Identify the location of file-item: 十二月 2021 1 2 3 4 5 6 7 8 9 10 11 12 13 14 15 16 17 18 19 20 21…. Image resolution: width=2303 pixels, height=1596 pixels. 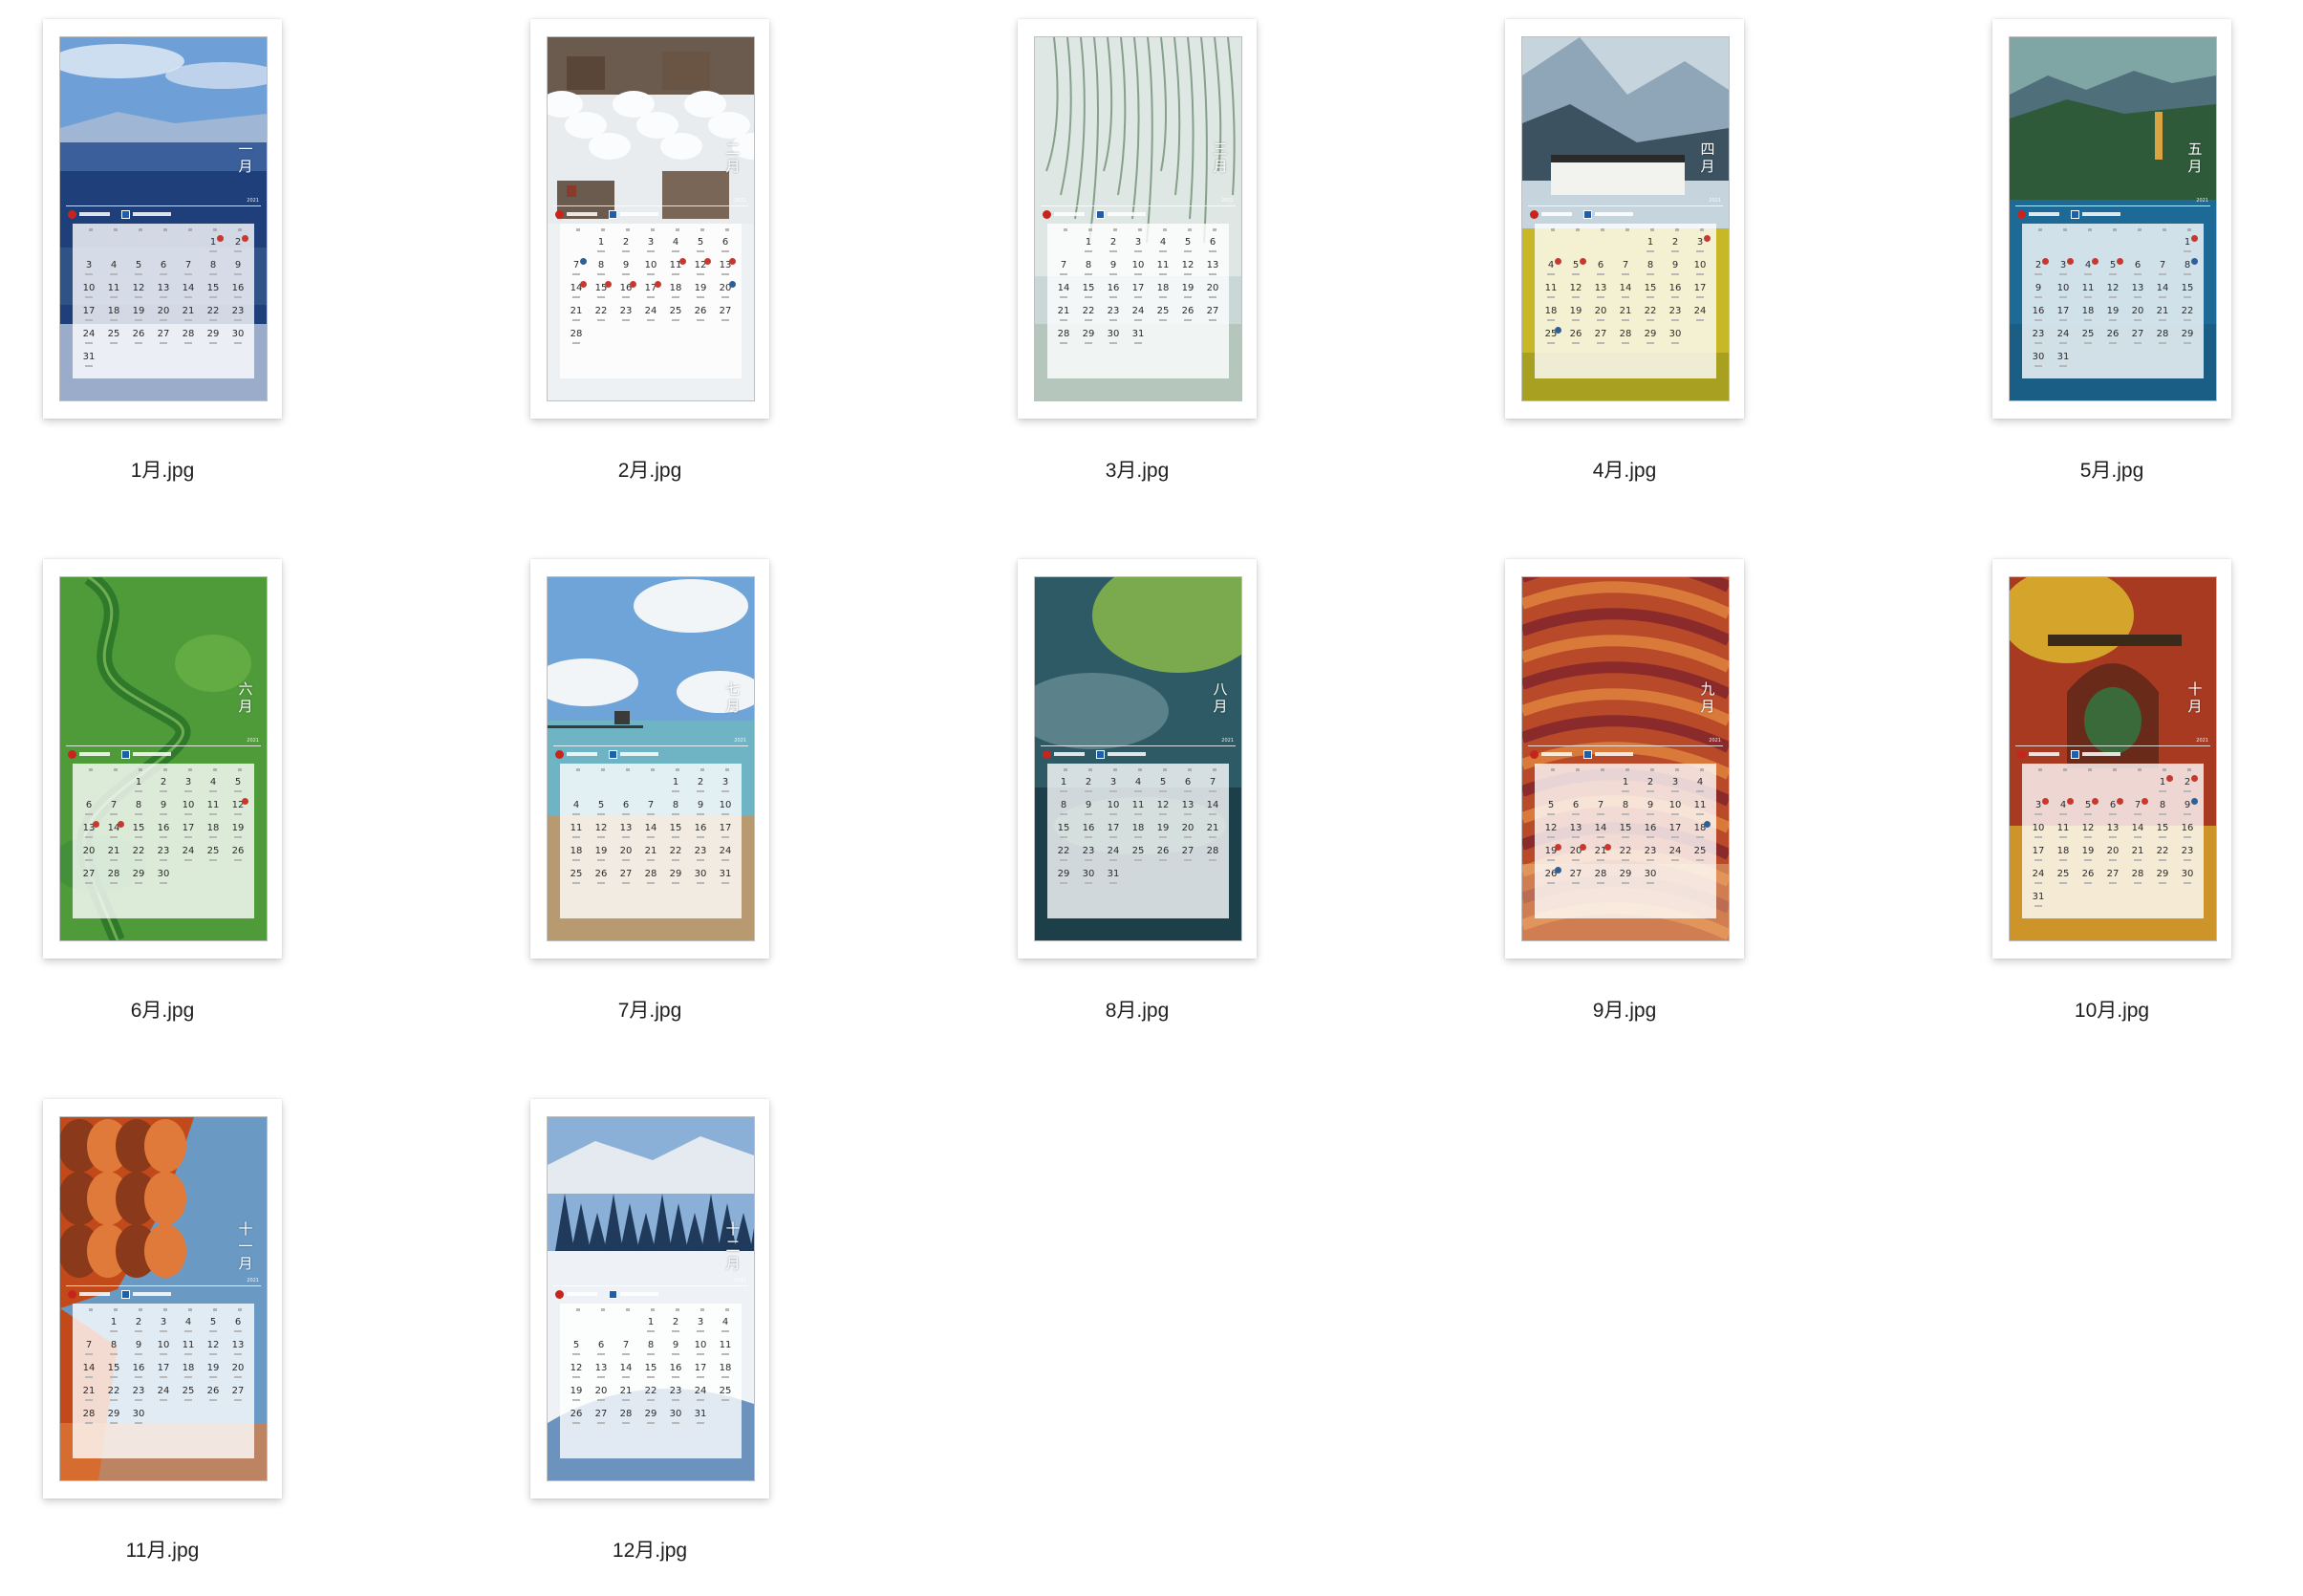
(631, 1338).